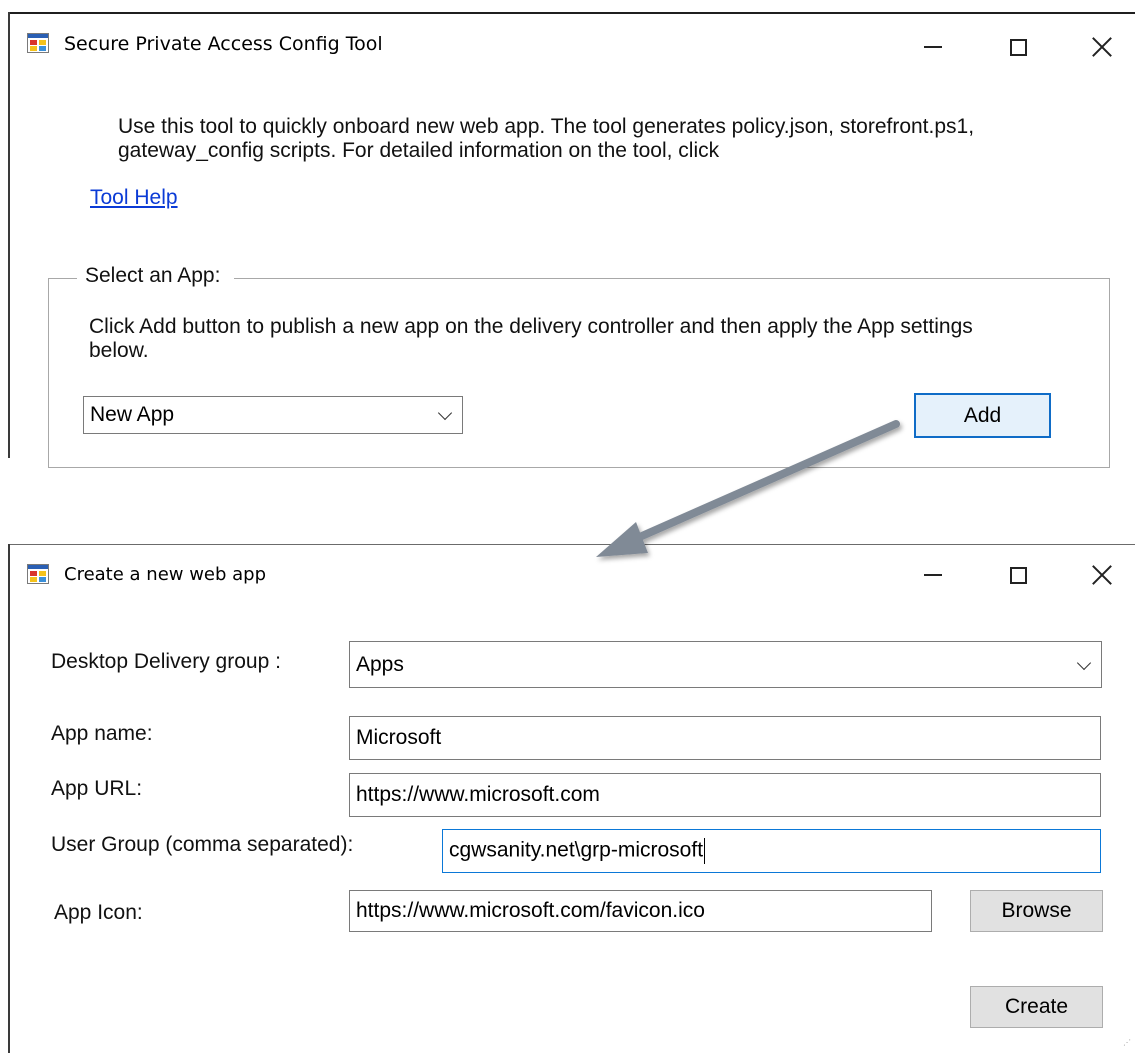 This screenshot has height=1053, width=1135. I want to click on window-title: Create a new web app, so click(165, 574).